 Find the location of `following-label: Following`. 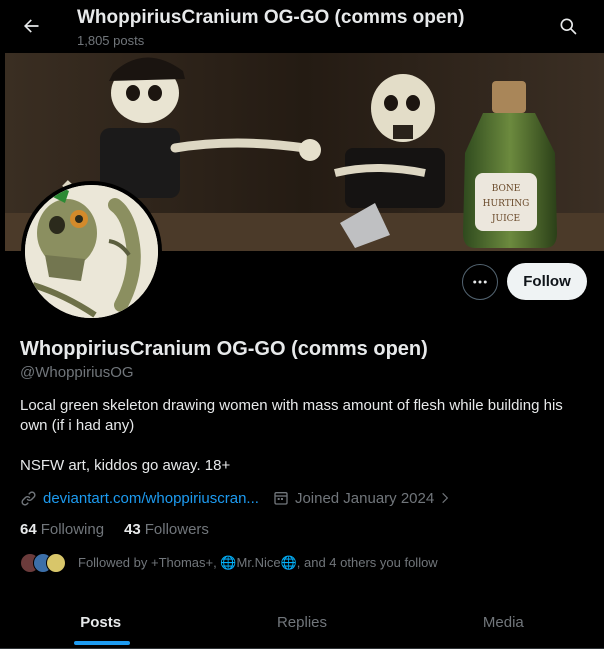

following-label: Following is located at coordinates (72, 529).